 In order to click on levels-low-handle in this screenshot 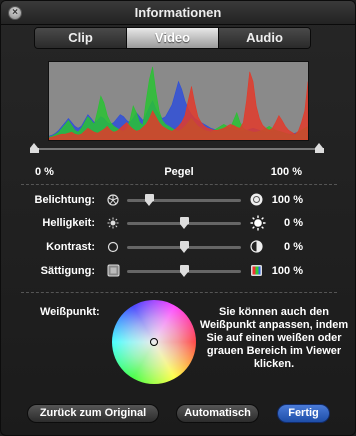, I will do `click(34, 148)`.